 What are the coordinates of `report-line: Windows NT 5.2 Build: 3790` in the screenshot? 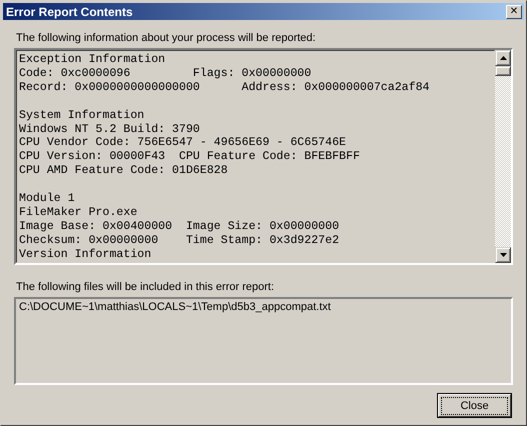 It's located at (110, 129).